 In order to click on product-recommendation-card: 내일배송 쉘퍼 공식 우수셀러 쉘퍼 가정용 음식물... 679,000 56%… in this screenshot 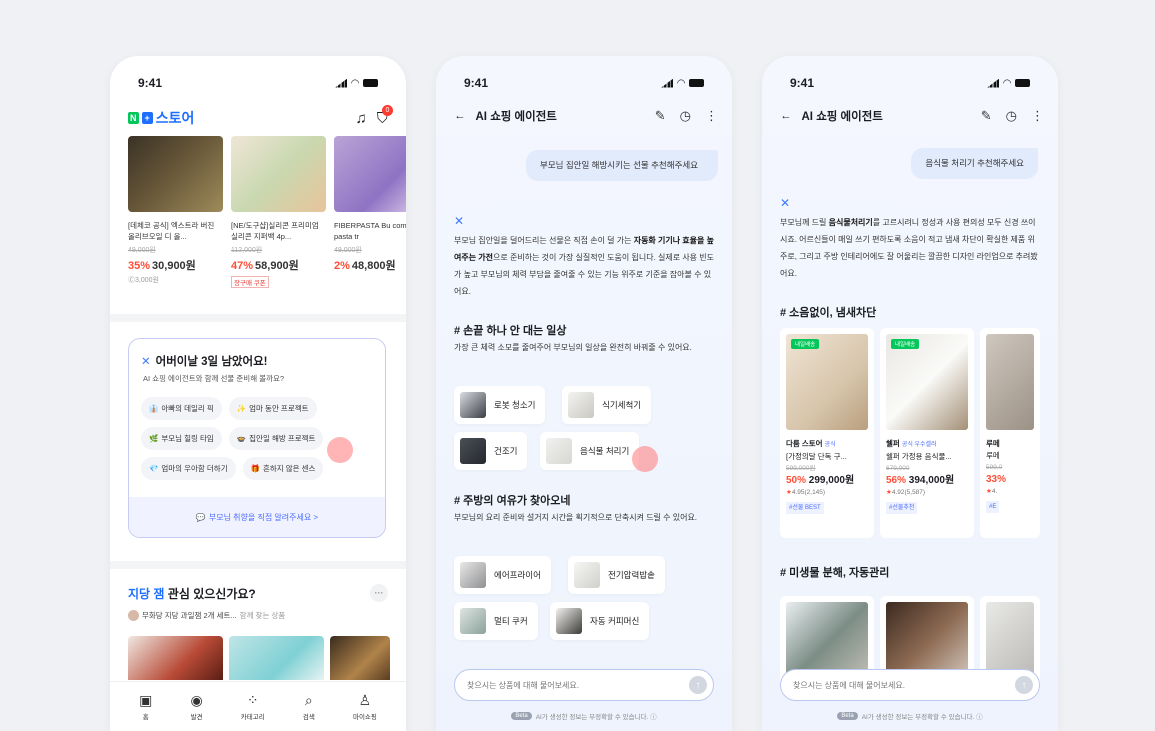, I will do `click(927, 433)`.